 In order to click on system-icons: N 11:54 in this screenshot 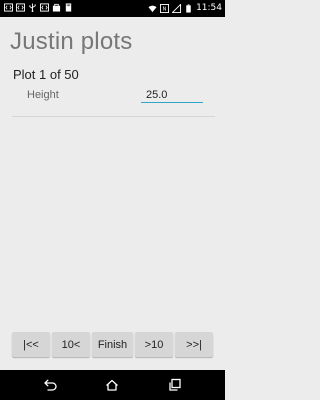, I will do `click(185, 8)`.